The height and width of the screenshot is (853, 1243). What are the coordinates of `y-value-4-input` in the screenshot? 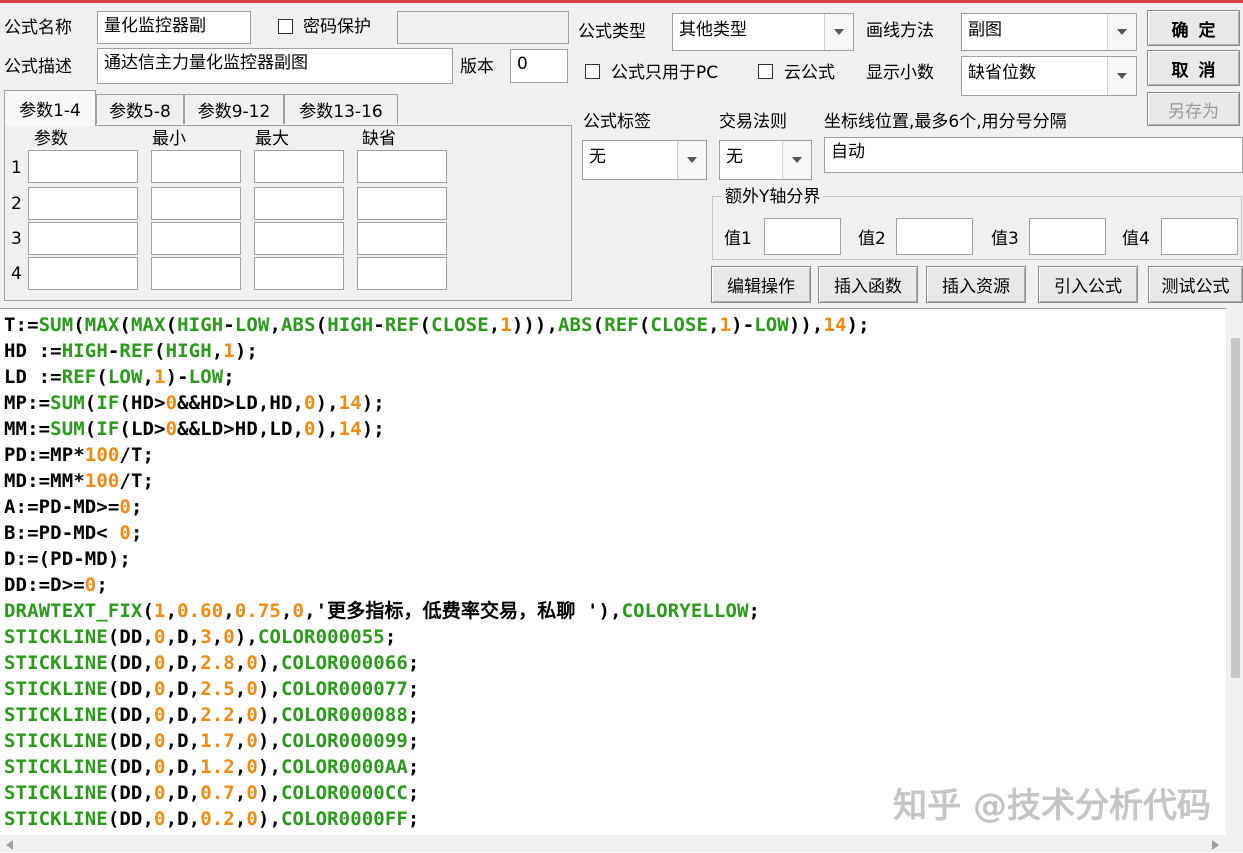 It's located at (1199, 236).